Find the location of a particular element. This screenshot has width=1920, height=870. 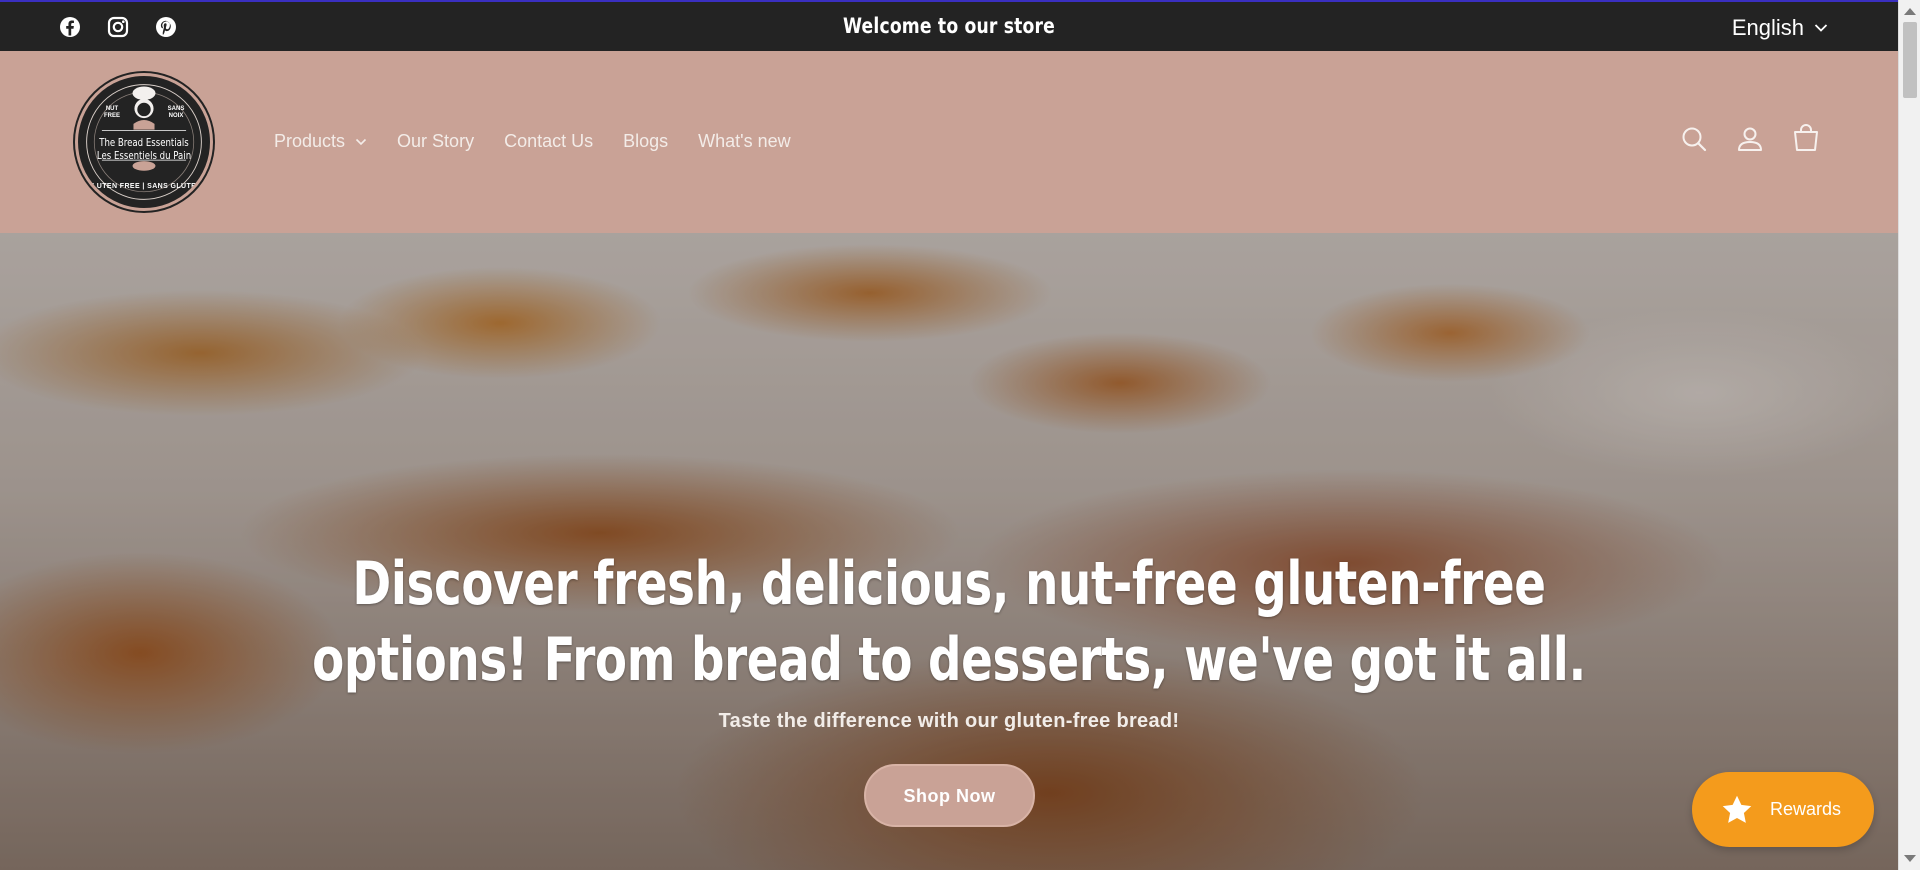

nav-item-label: Blogs is located at coordinates (646, 141).